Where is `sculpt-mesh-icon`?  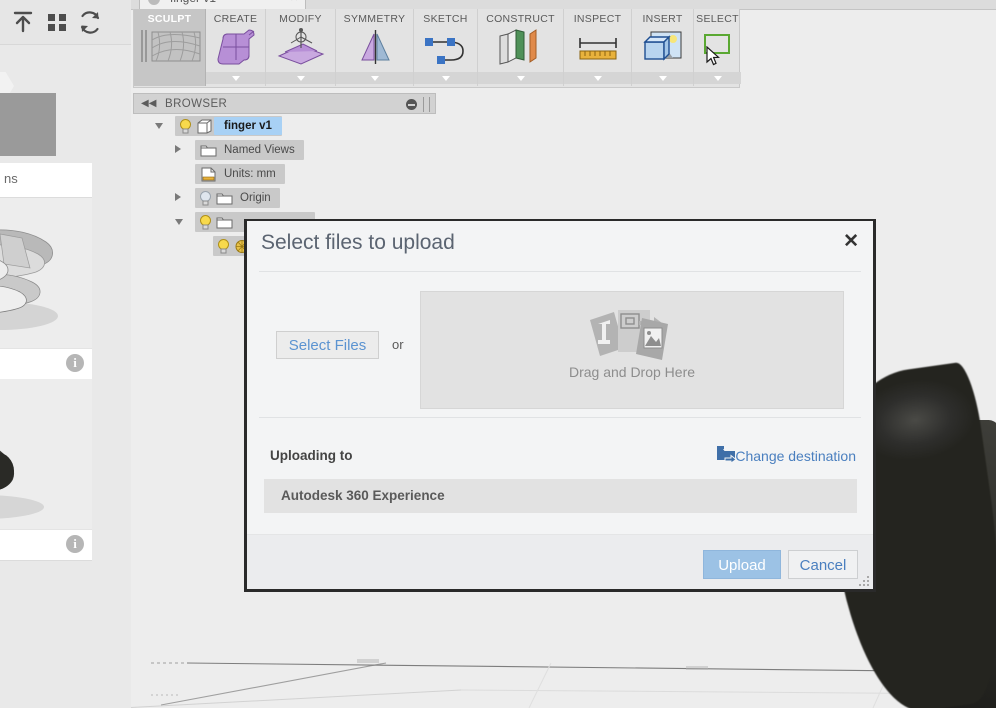
sculpt-mesh-icon is located at coordinates (169, 48).